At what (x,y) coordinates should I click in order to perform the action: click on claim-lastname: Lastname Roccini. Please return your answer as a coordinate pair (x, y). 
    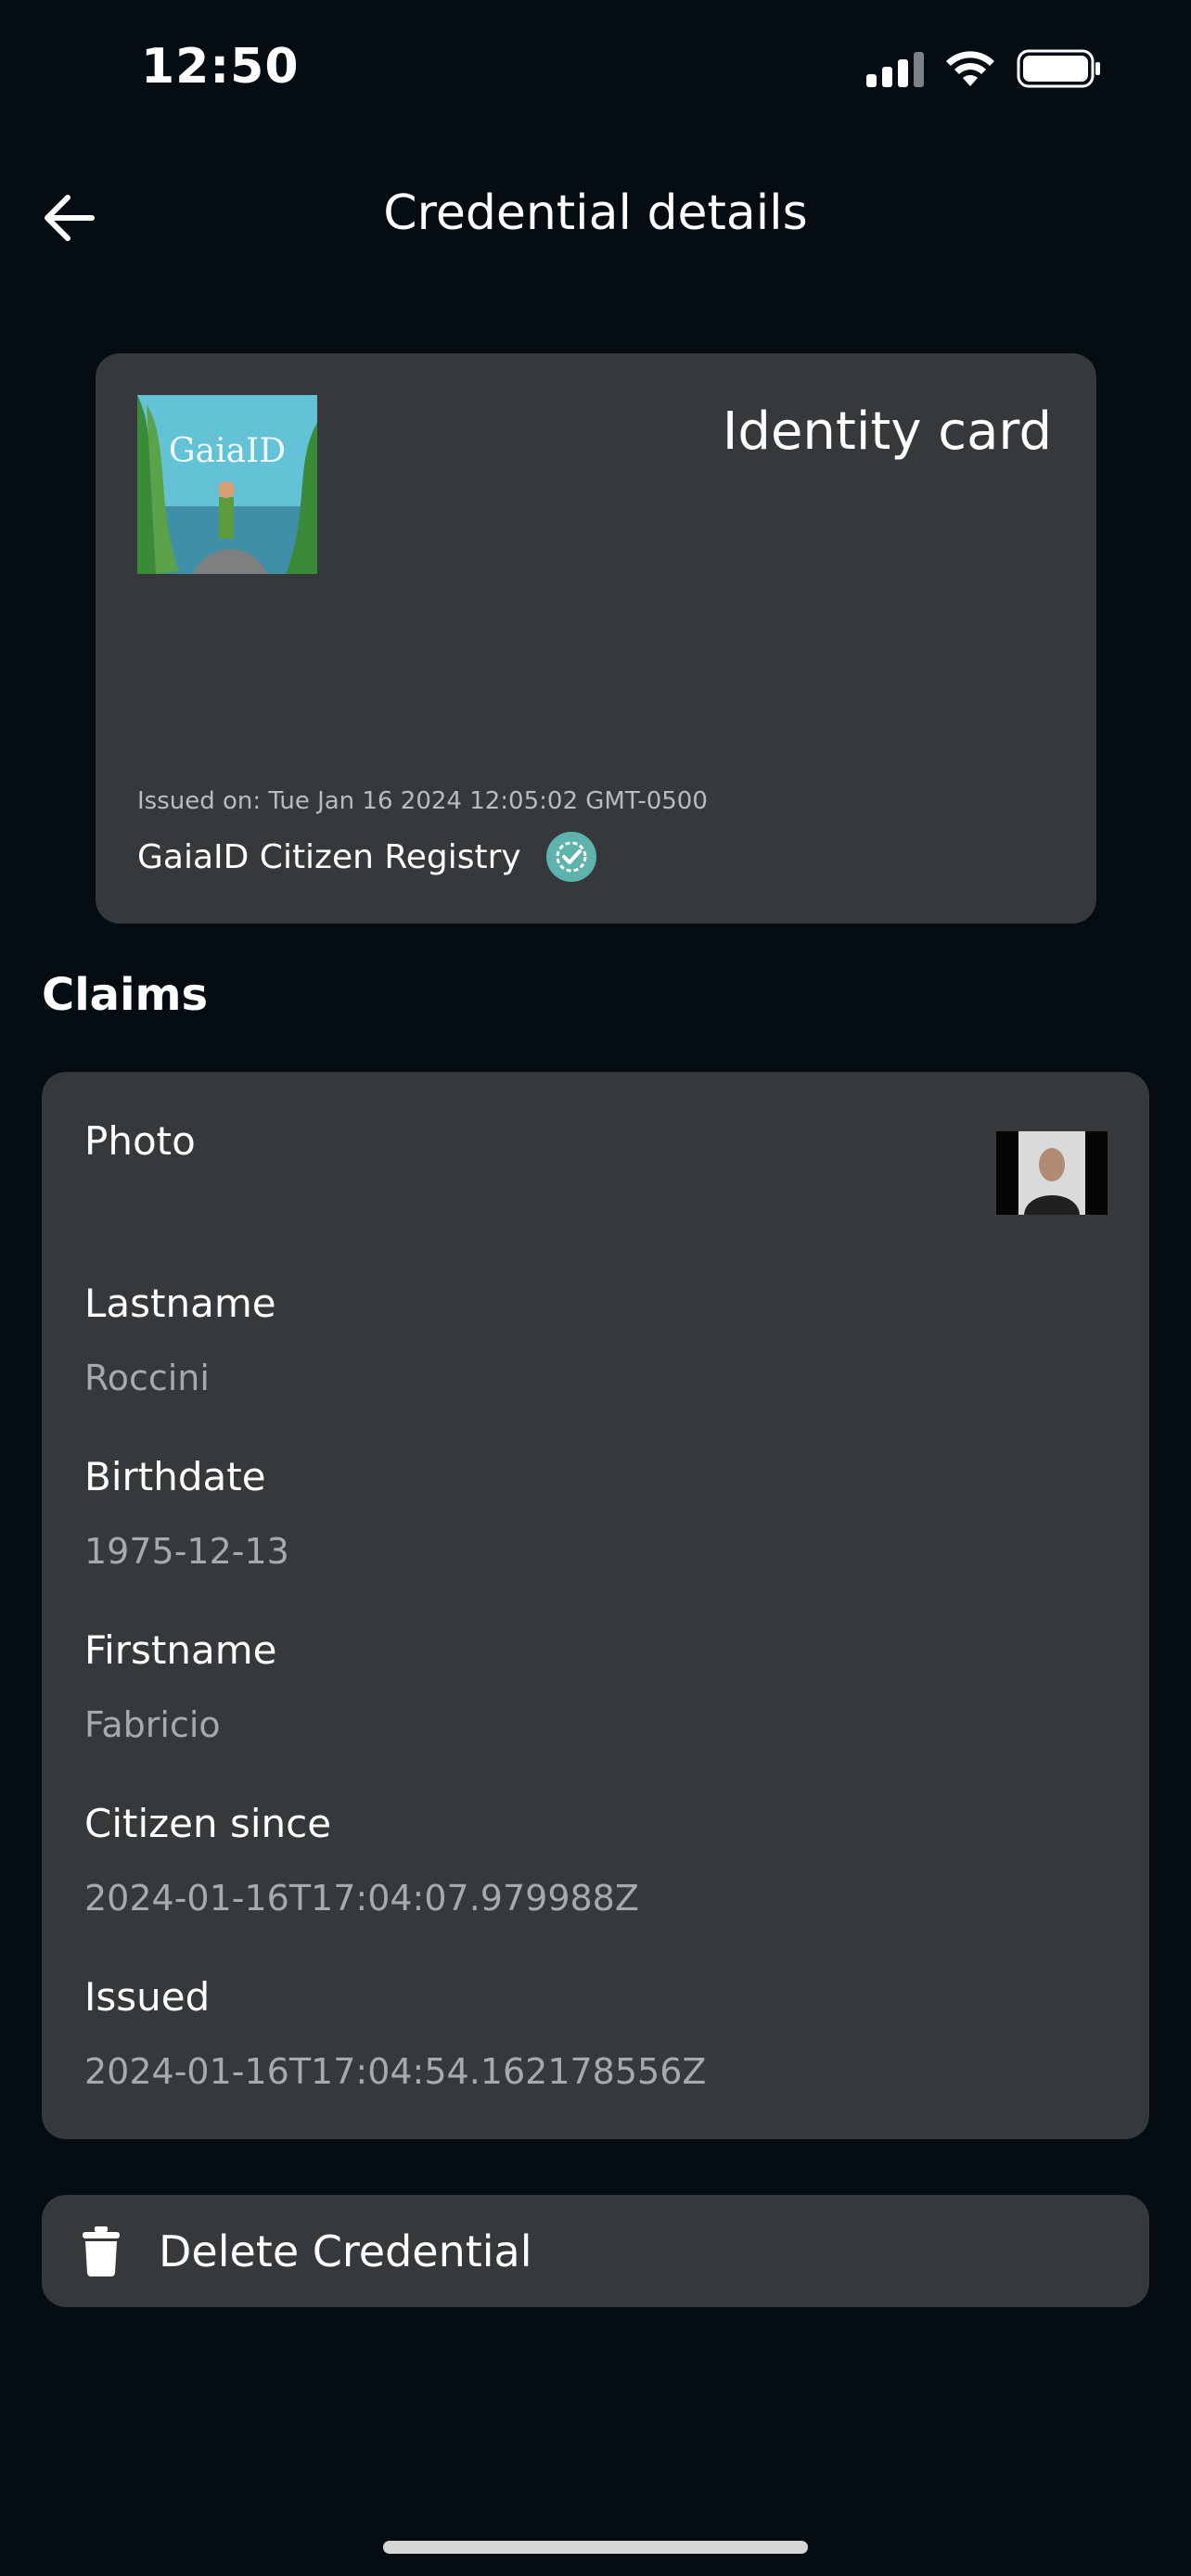
    Looking at the image, I should click on (180, 1339).